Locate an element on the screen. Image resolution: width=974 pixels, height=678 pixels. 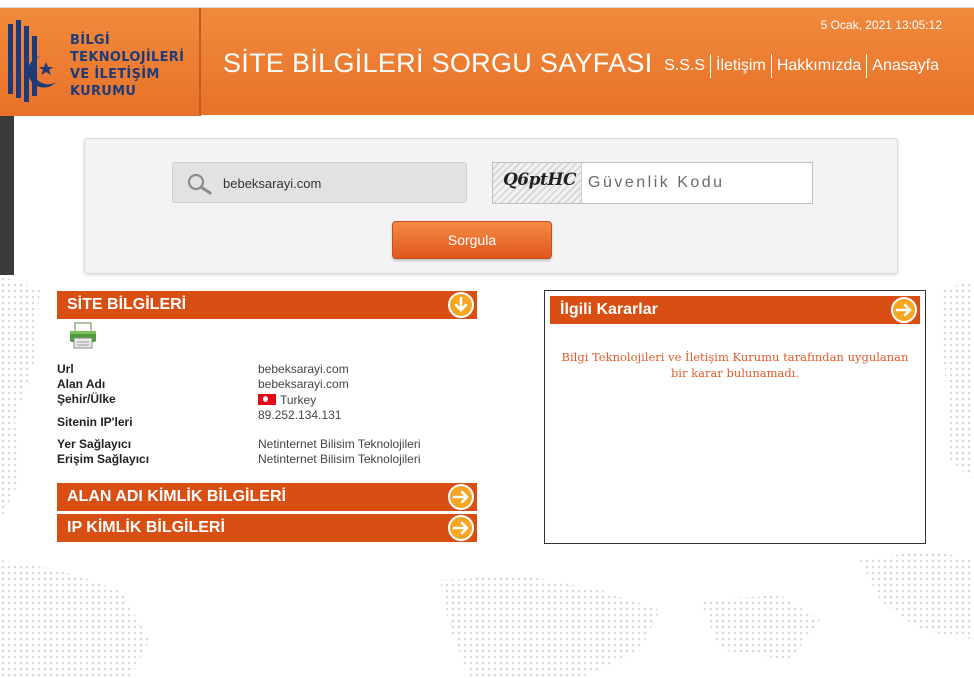
printer-icon is located at coordinates (83, 336).